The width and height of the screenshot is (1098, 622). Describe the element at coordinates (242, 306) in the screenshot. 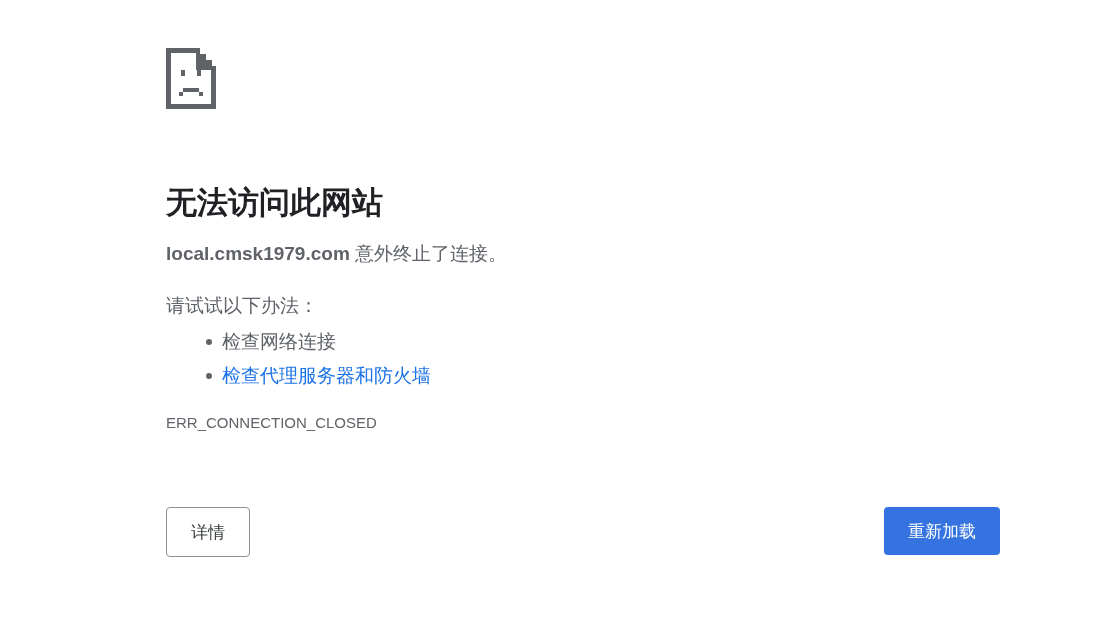

I see `suggestions-label: 请试试以下办法：` at that location.